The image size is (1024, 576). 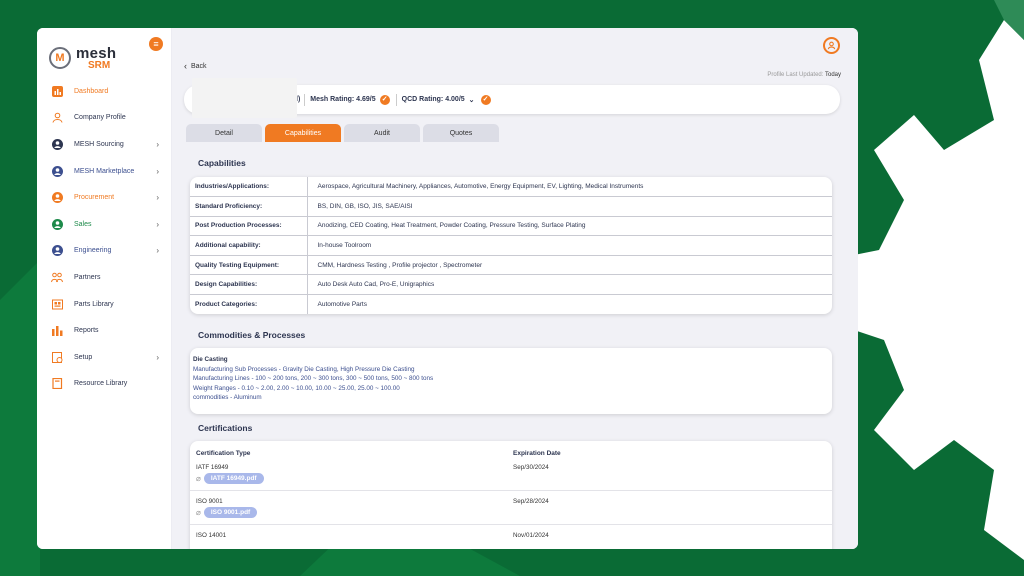 What do you see at coordinates (511, 508) in the screenshot?
I see `cert-row: ISO 9001 ⌀ ISO 9001.pdf Sep/28/2024` at bounding box center [511, 508].